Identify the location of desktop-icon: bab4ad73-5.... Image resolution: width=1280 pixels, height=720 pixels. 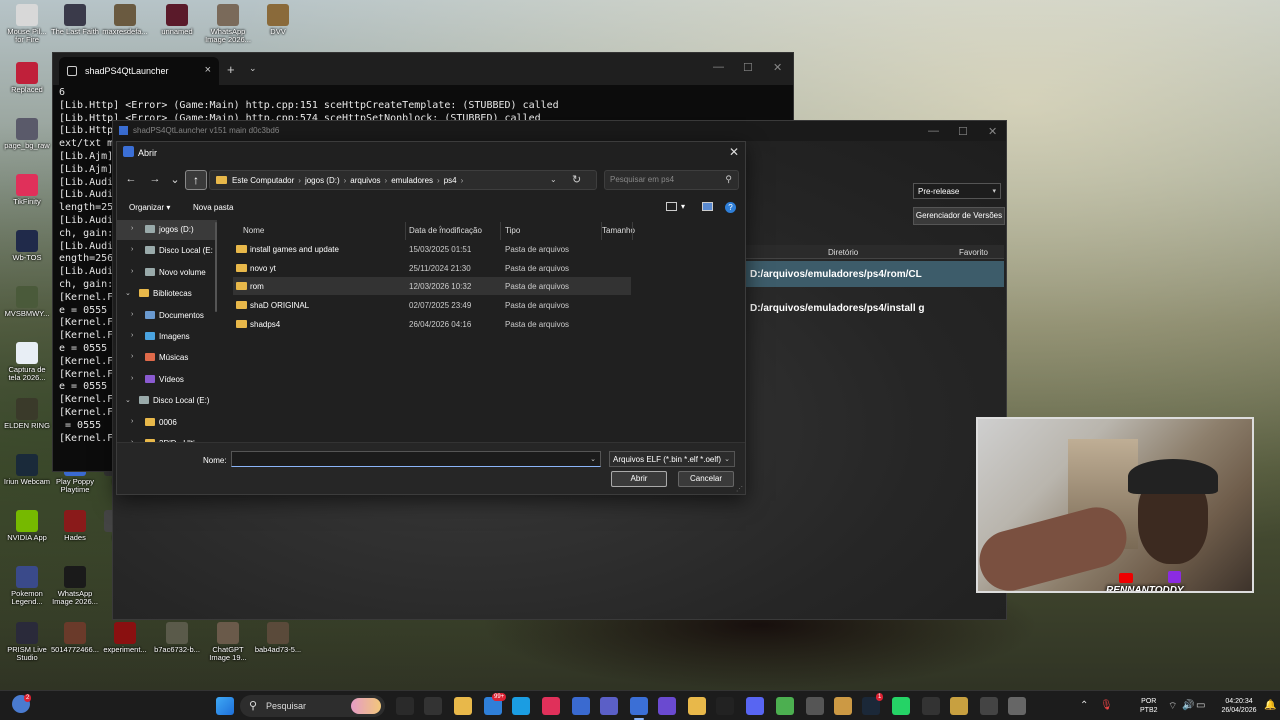
(278, 638).